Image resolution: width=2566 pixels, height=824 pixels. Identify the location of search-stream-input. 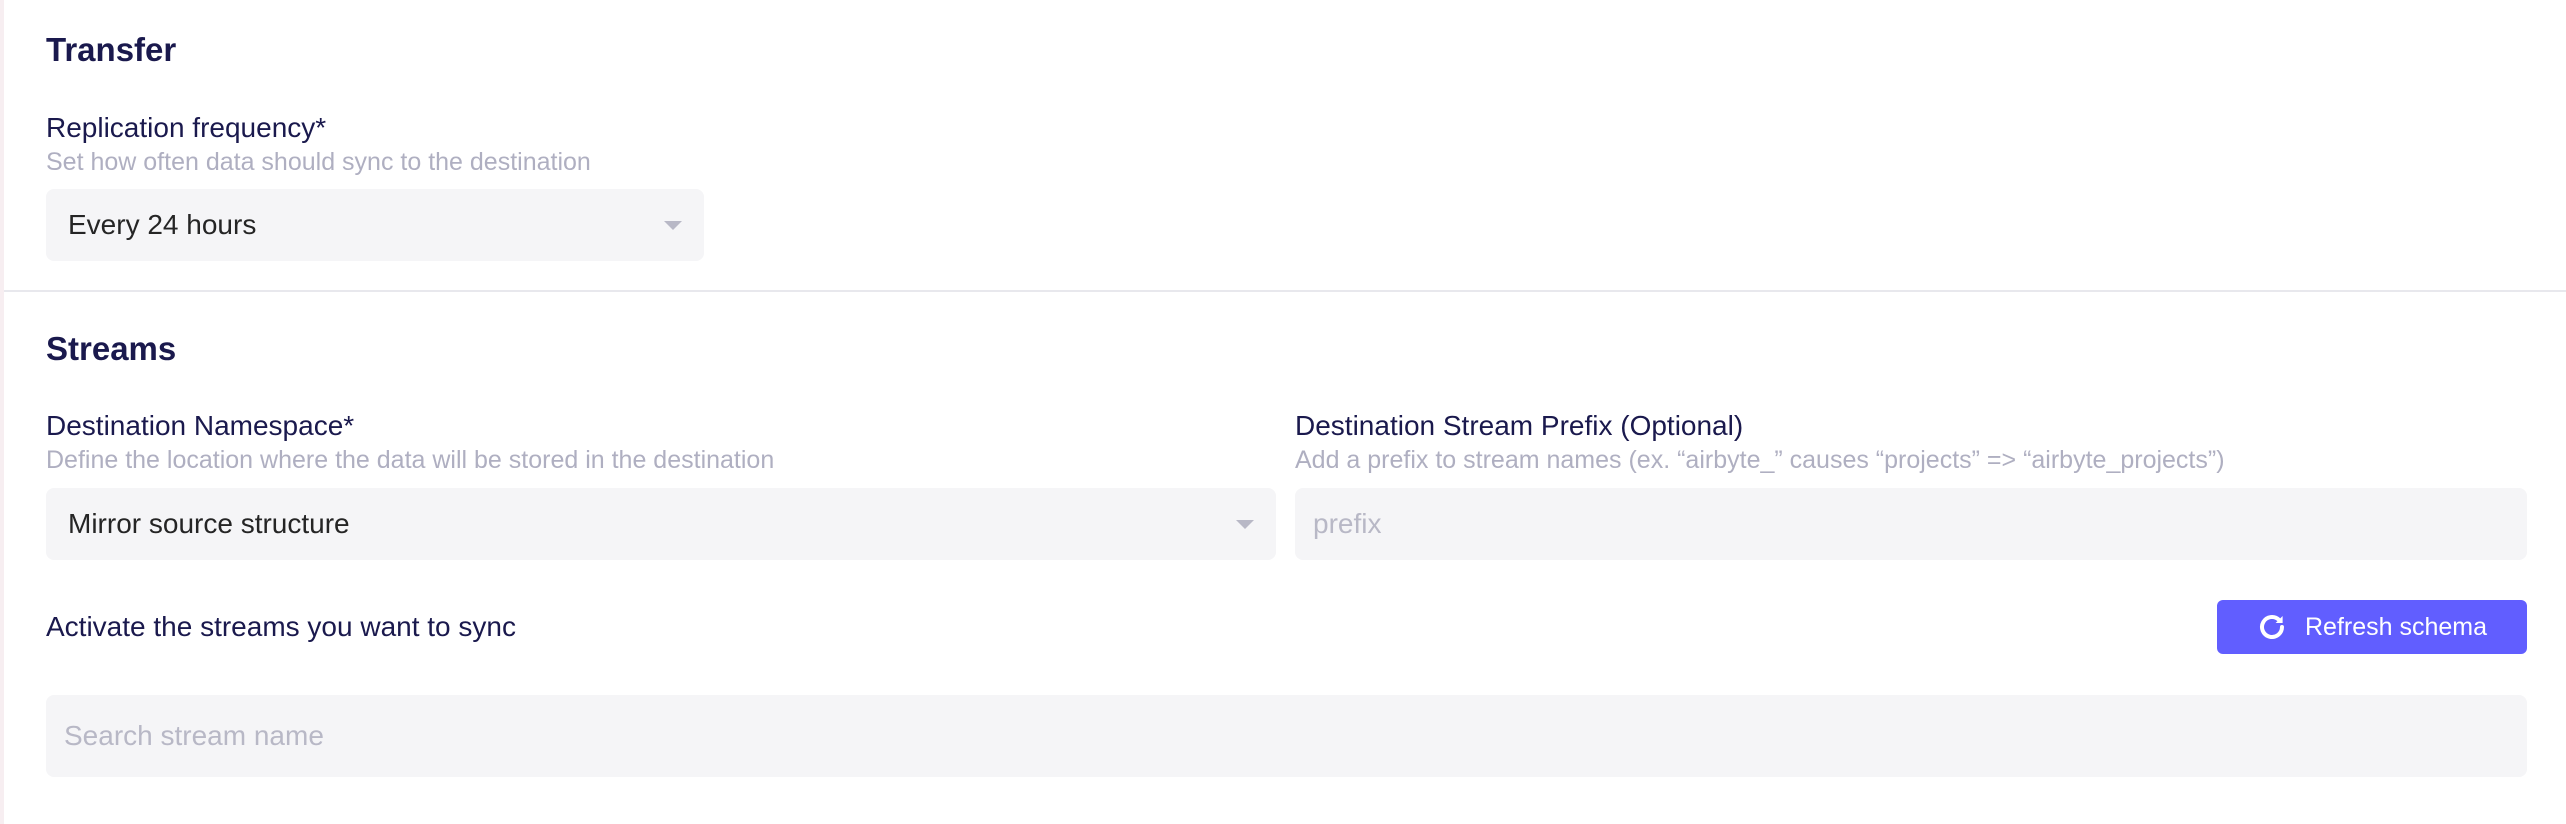
(1286, 736).